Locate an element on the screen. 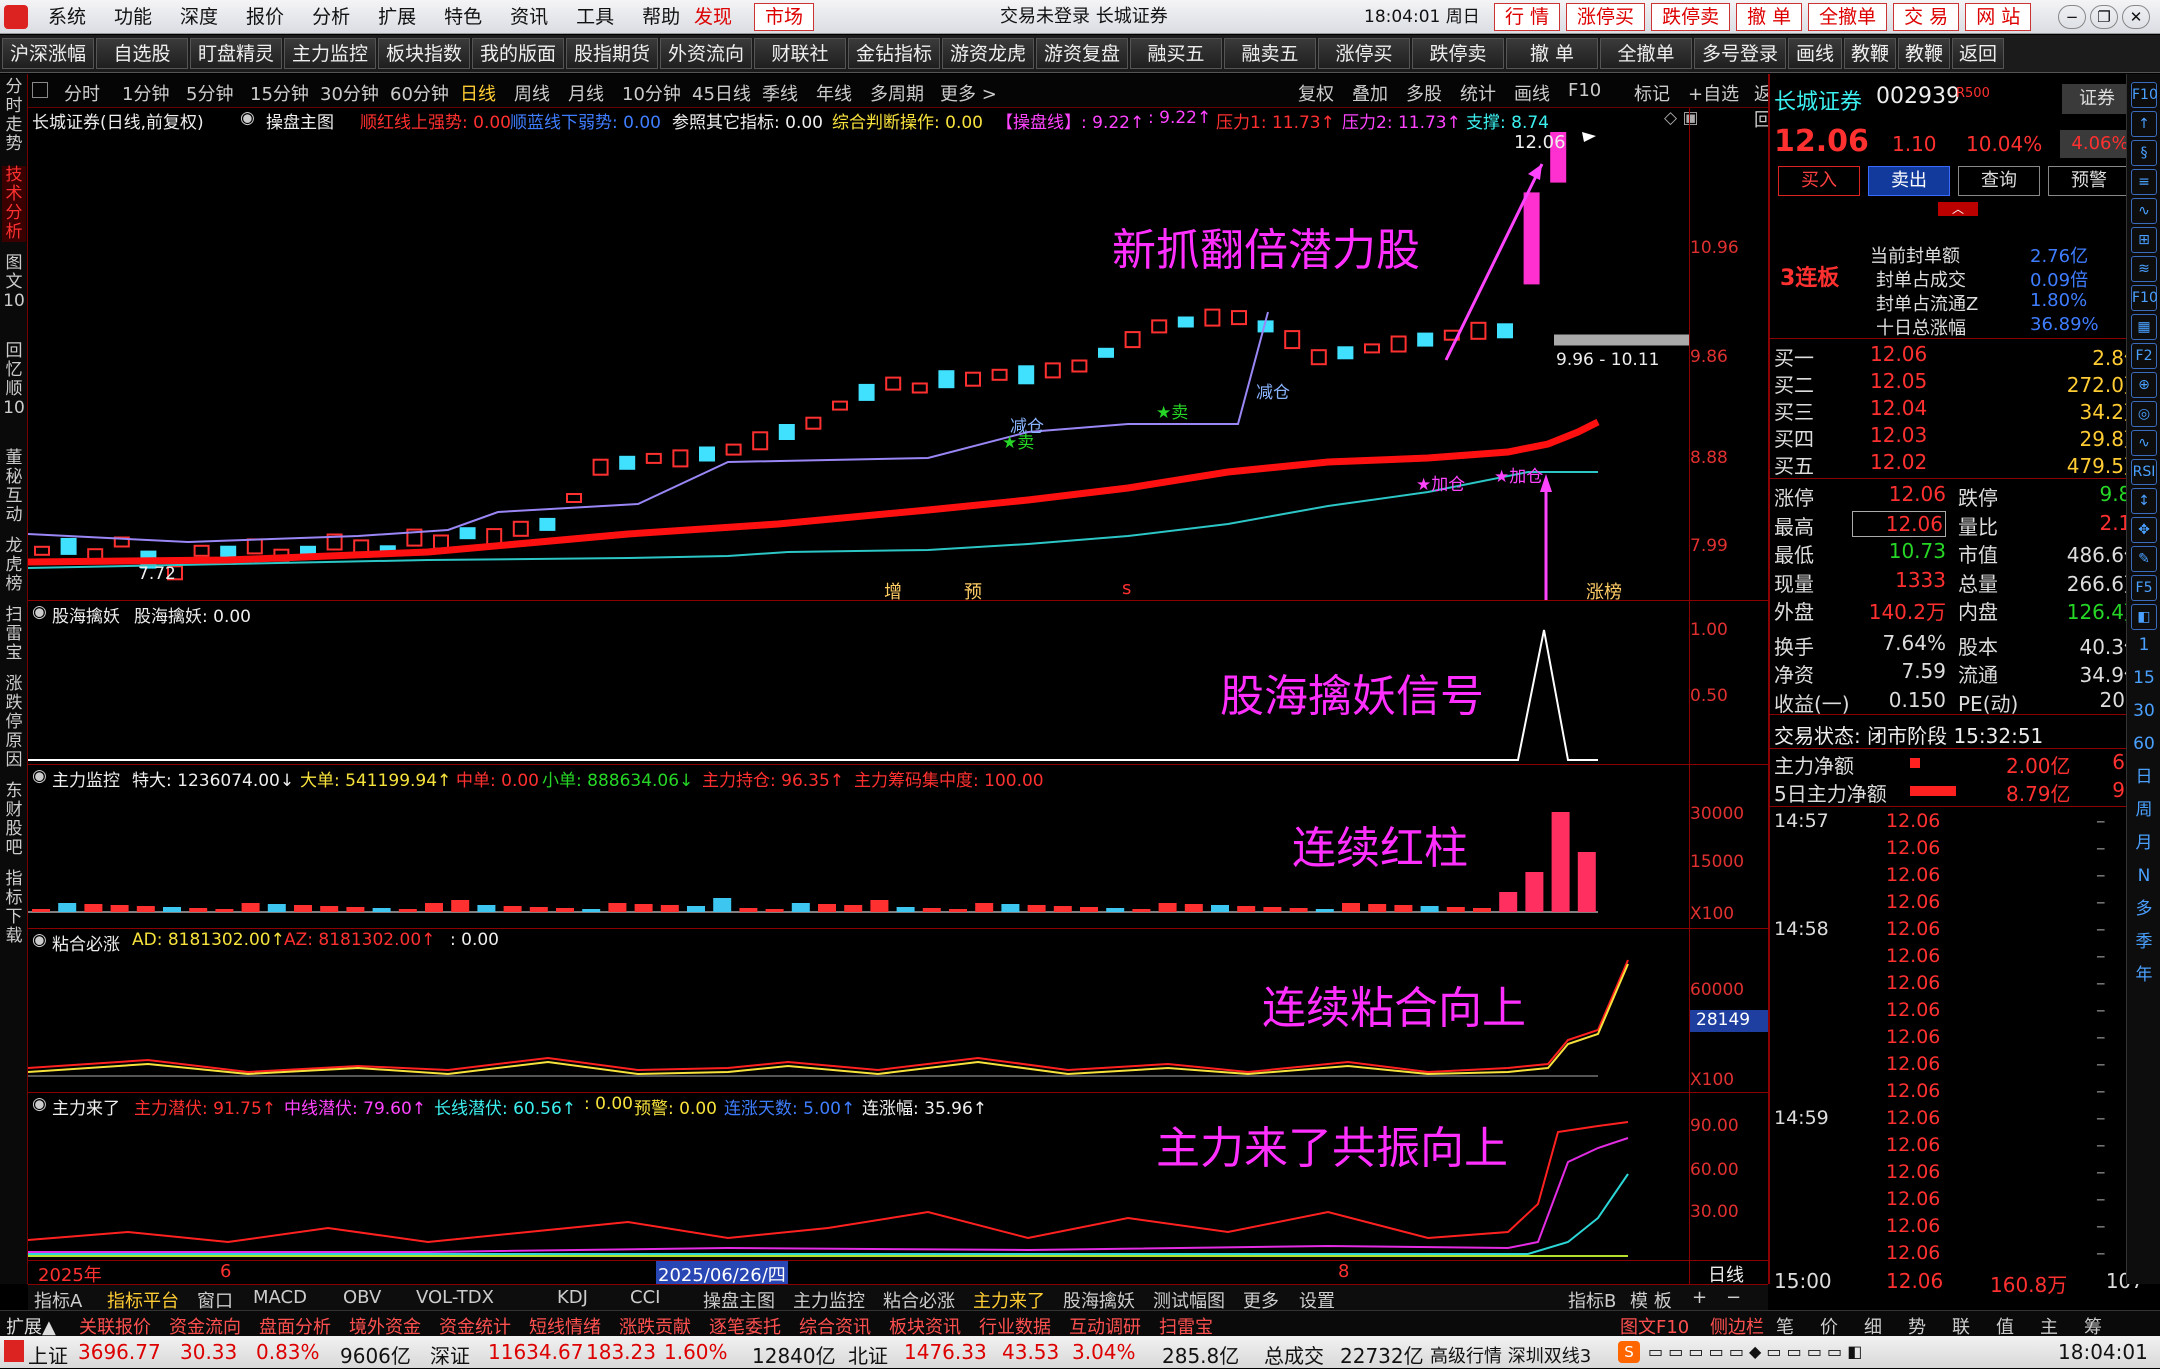  side-icon-15: ✥ is located at coordinates (2144, 530).